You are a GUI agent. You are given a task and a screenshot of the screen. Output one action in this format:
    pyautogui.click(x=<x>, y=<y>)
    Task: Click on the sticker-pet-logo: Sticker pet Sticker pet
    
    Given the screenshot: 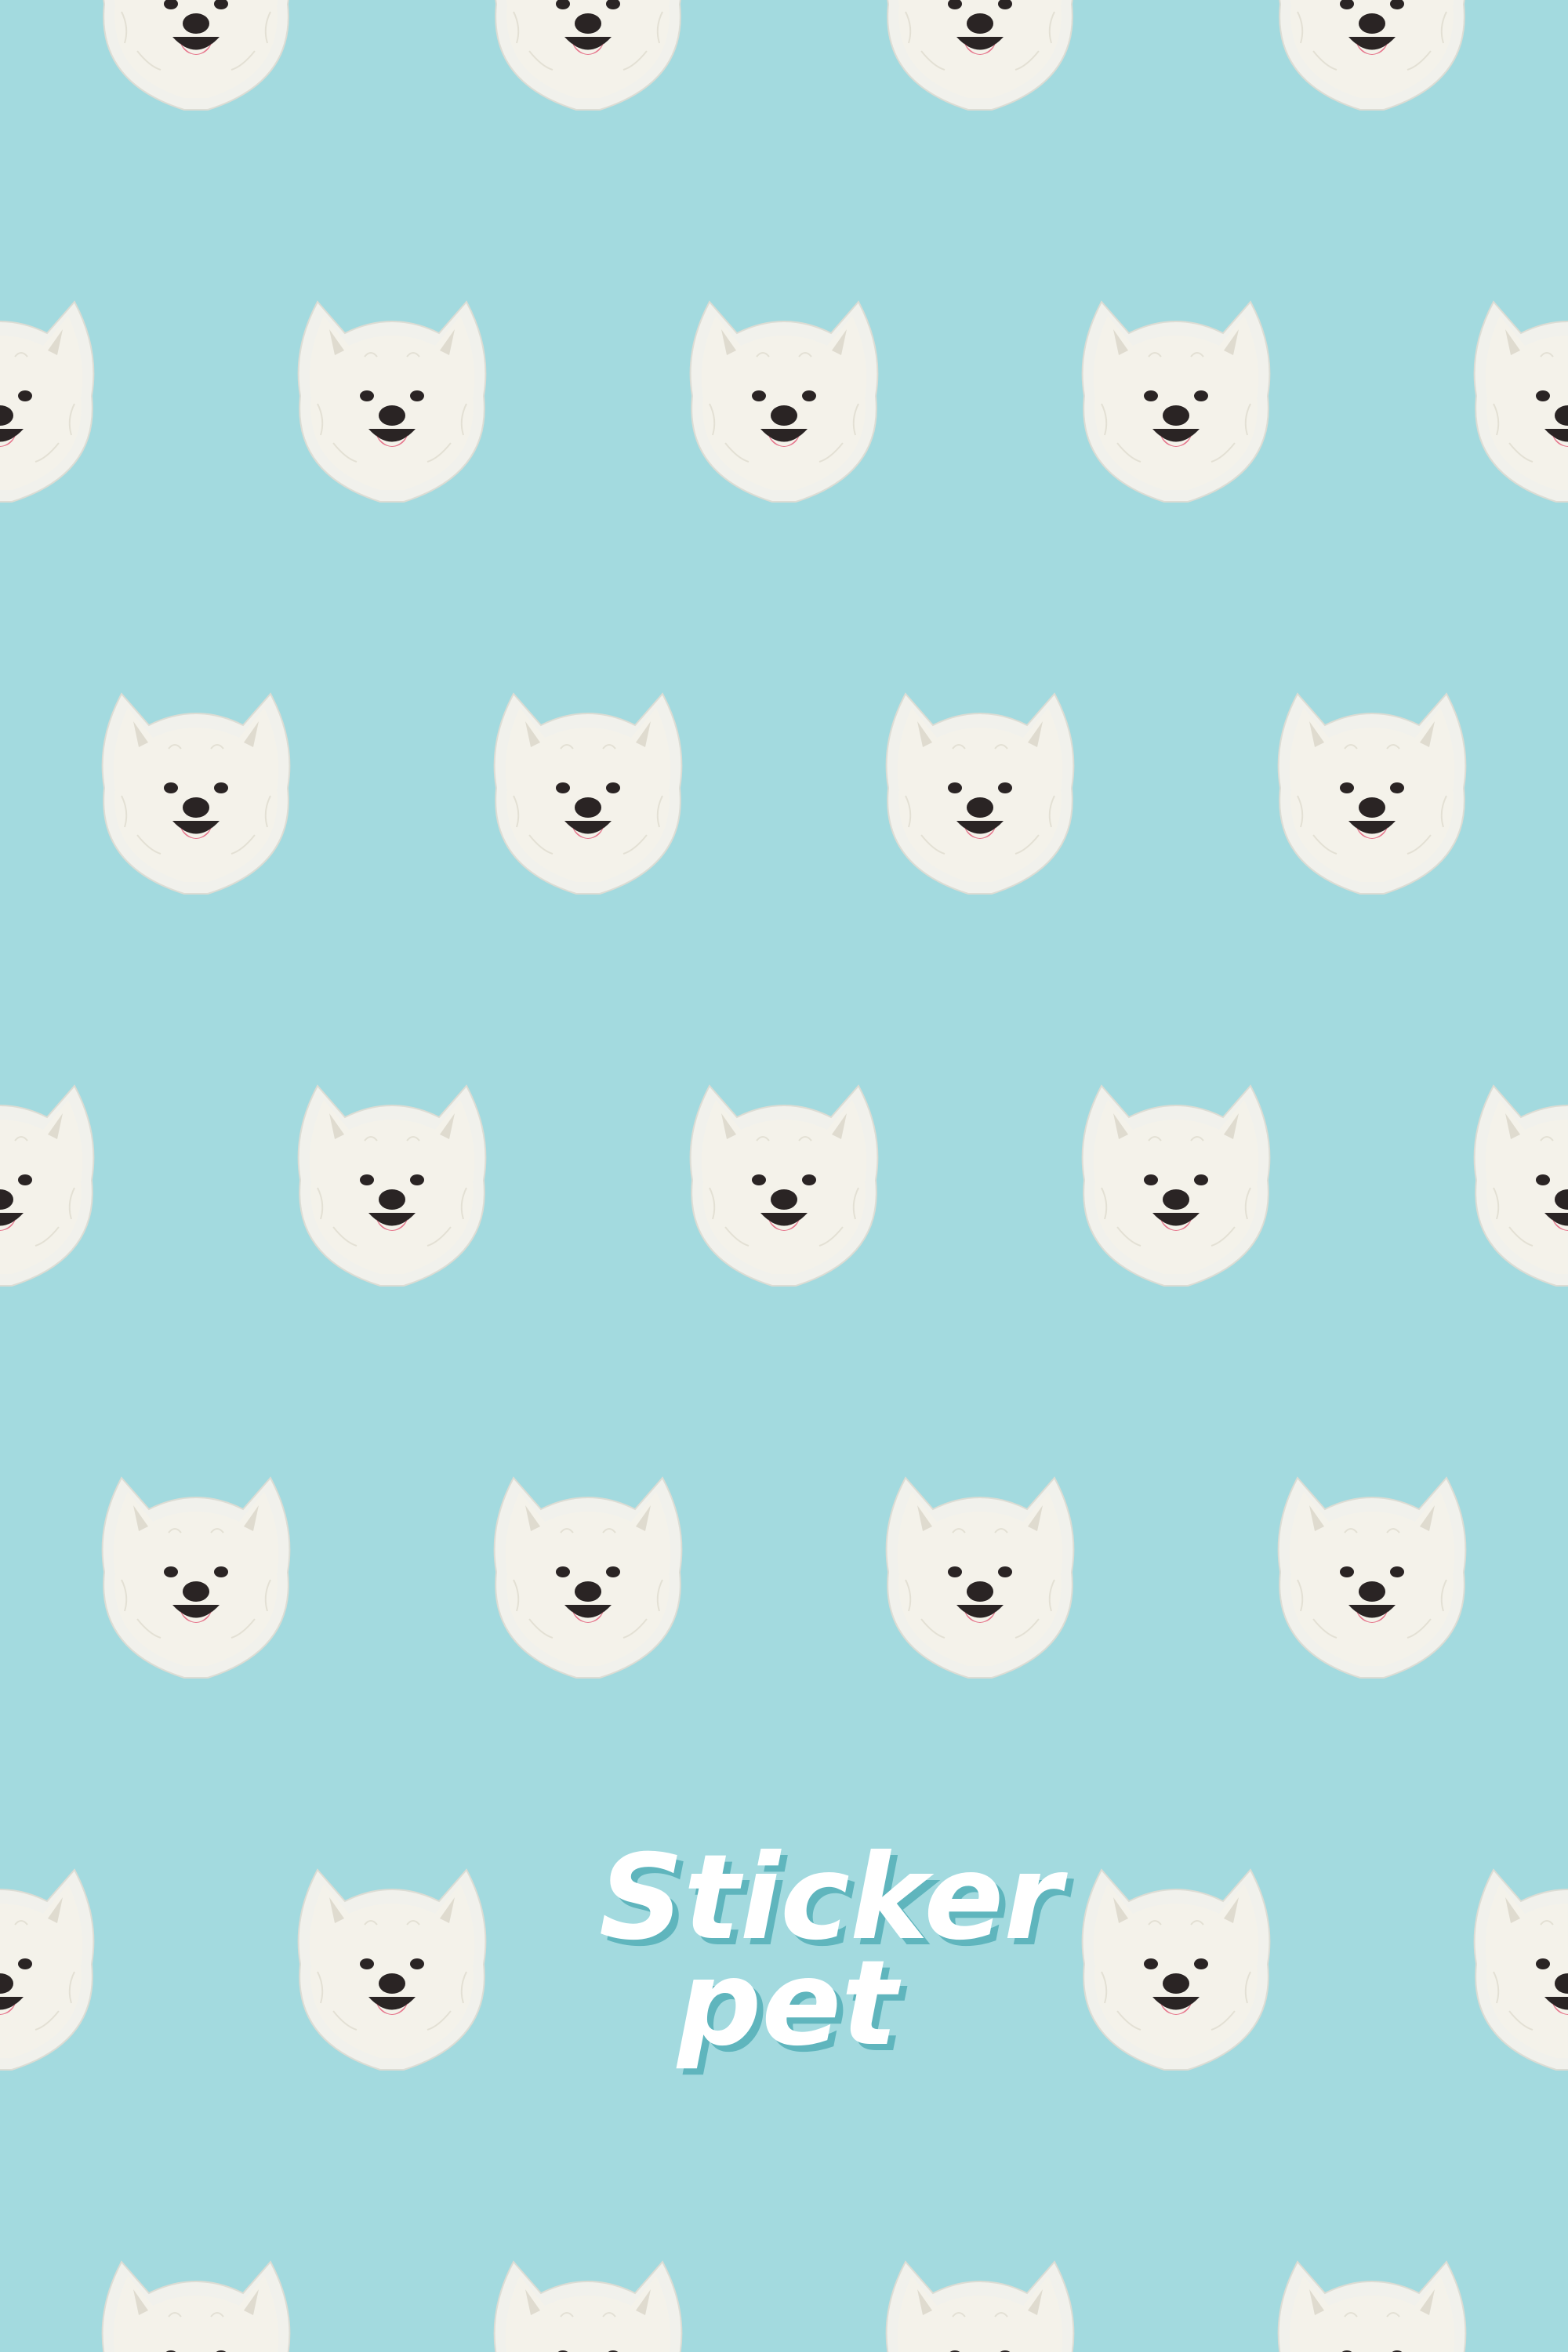 What is the action you would take?
    pyautogui.click(x=835, y=1952)
    